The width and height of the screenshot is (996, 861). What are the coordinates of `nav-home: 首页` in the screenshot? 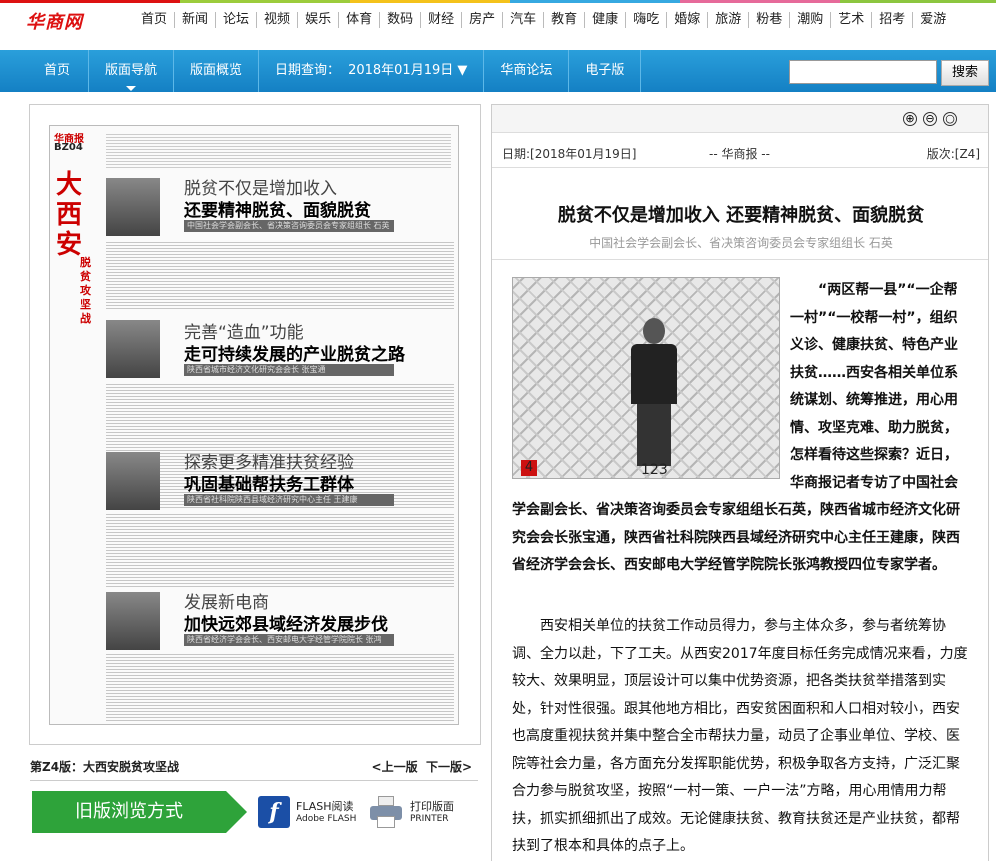 It's located at (45, 71).